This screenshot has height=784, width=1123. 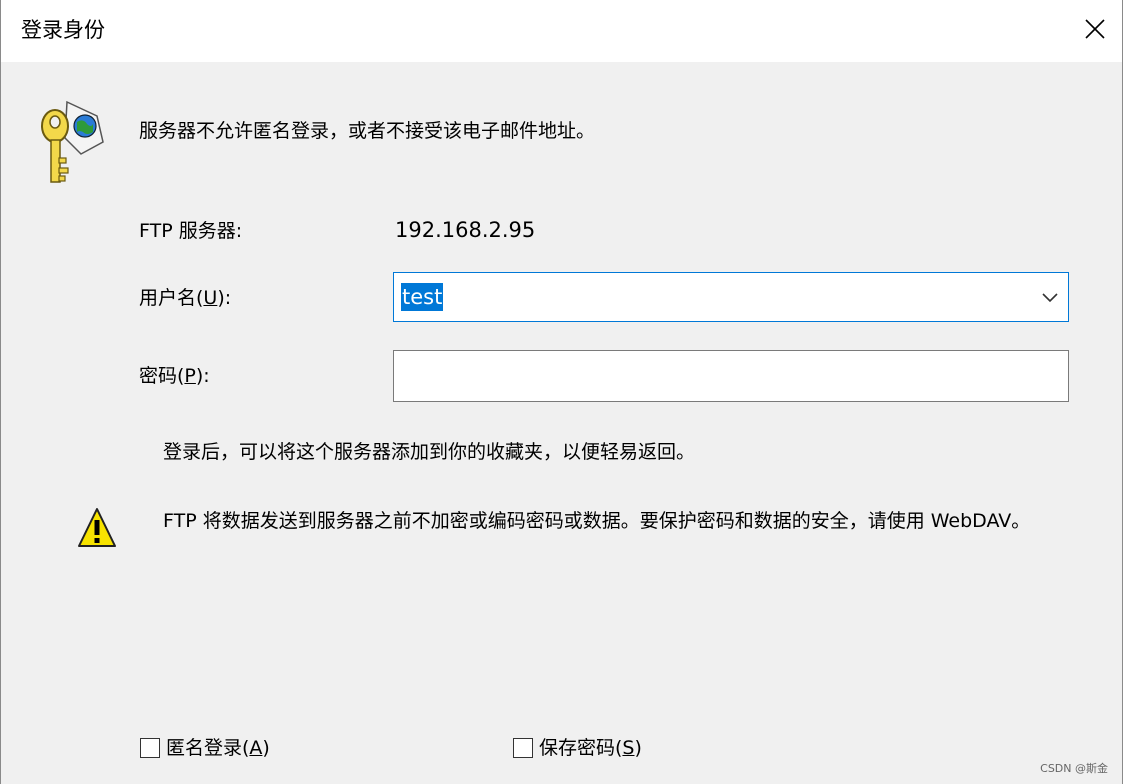 What do you see at coordinates (63, 30) in the screenshot?
I see `dialog-title: 登录身份` at bounding box center [63, 30].